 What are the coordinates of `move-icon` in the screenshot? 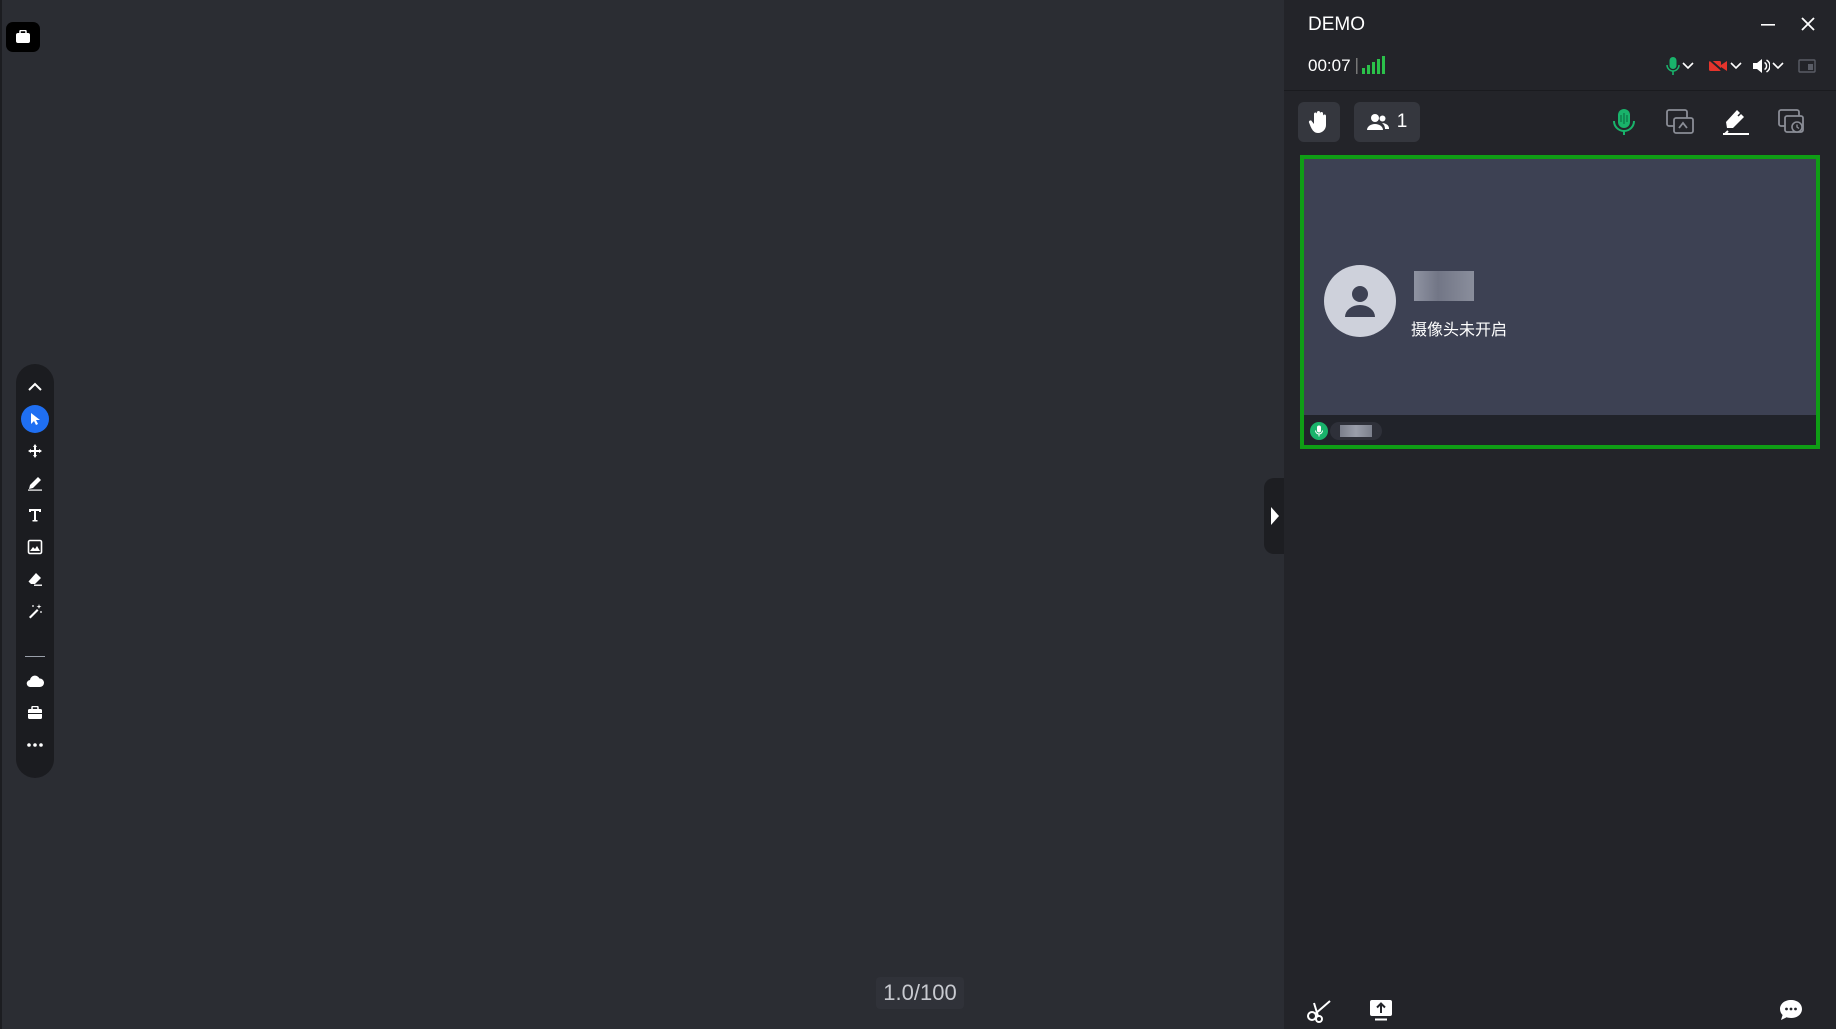 It's located at (35, 451).